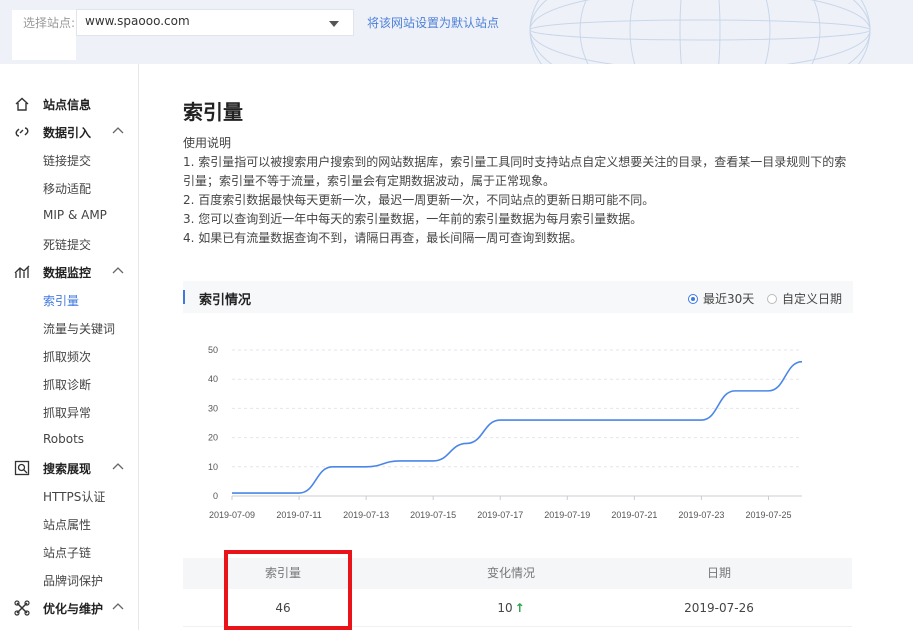  I want to click on x-tick-label: 2019-07-09, so click(232, 515).